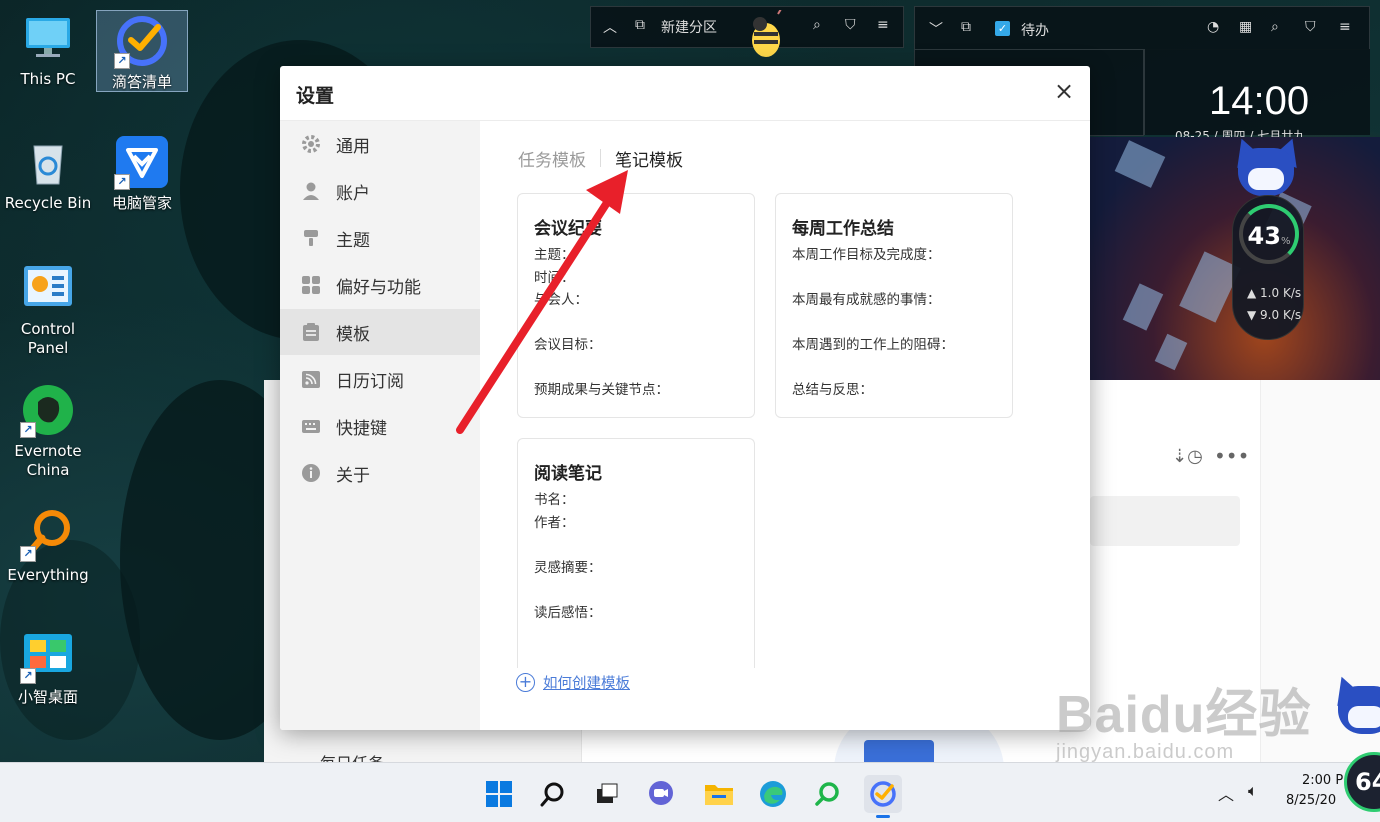 This screenshot has width=1380, height=822. Describe the element at coordinates (47, 697) in the screenshot. I see `desktop-icon-label: 小智桌面` at that location.